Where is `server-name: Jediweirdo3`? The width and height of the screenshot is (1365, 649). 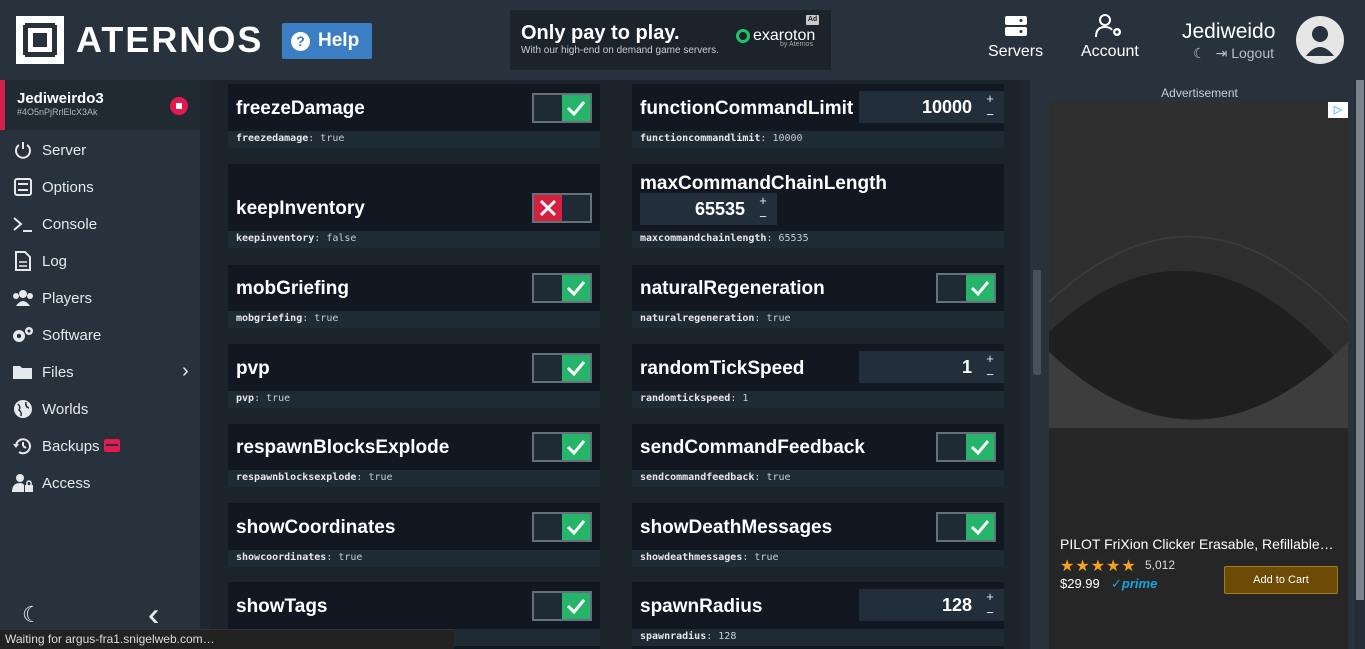 server-name: Jediweirdo3 is located at coordinates (60, 98).